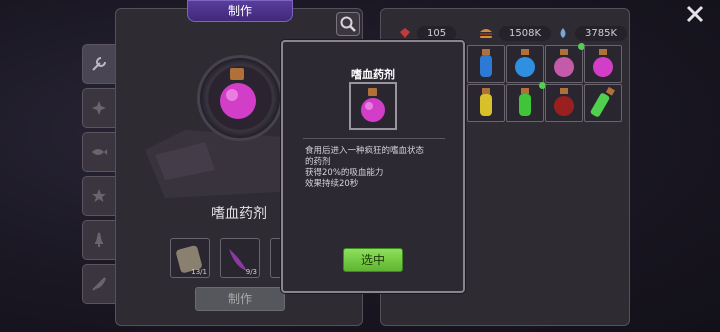 This screenshot has width=720, height=332. What do you see at coordinates (374, 138) in the screenshot?
I see `divider` at bounding box center [374, 138].